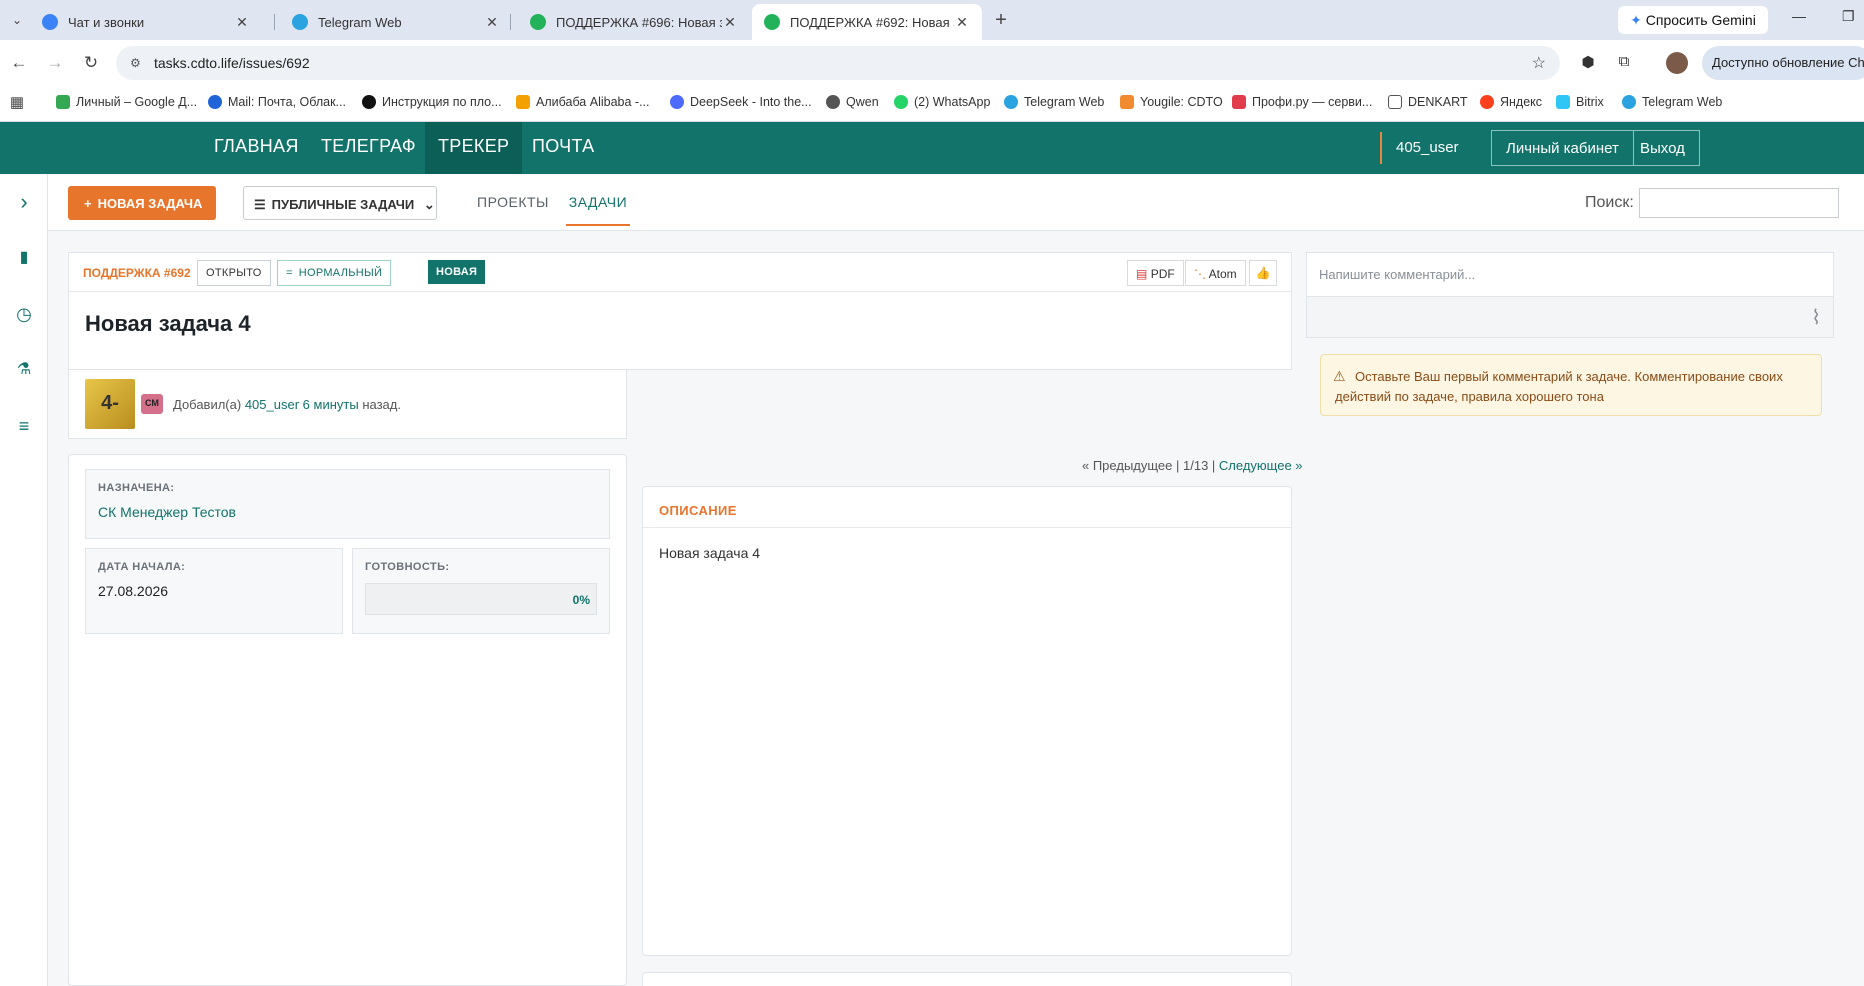 The height and width of the screenshot is (986, 1864). I want to click on sparkle-icon: ✦, so click(1636, 20).